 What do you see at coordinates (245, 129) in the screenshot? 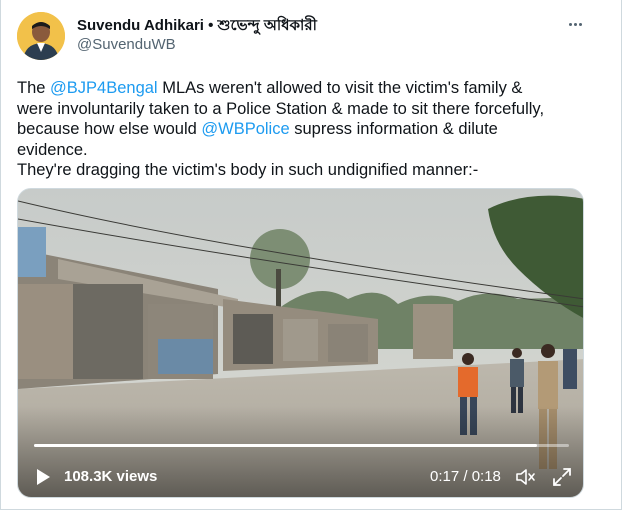
I see `mention-wbpolice: @WBPolice` at bounding box center [245, 129].